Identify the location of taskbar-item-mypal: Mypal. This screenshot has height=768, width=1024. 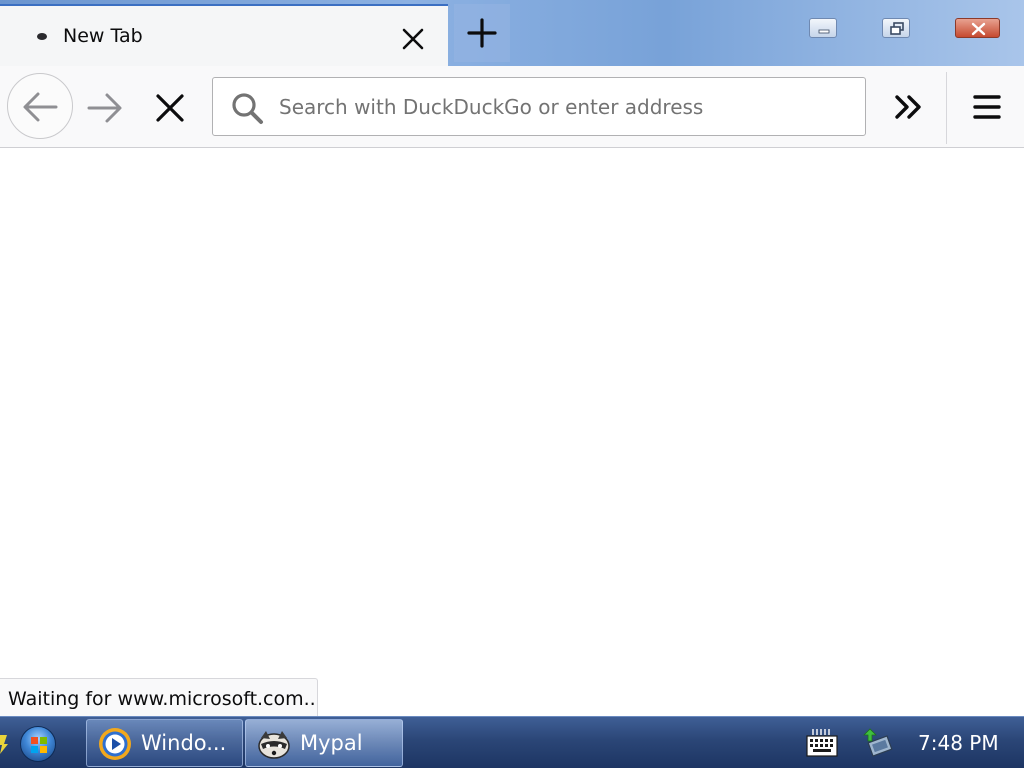
(324, 743).